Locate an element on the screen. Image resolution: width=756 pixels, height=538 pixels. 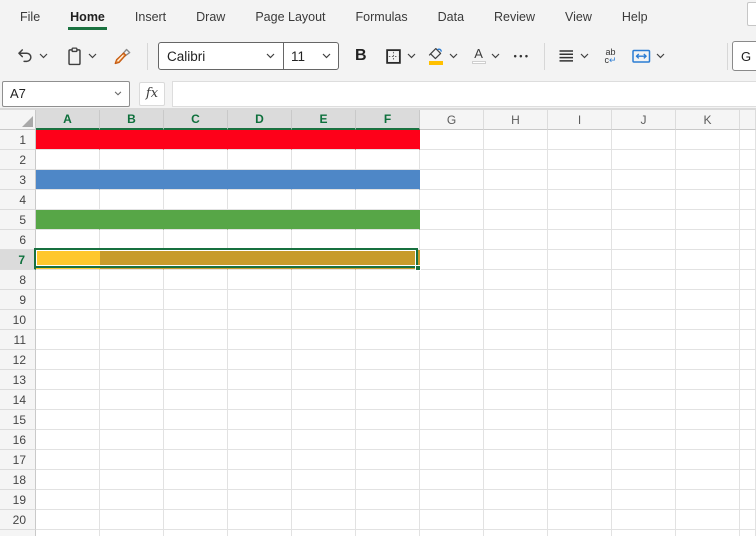
cell-F4 is located at coordinates (388, 200).